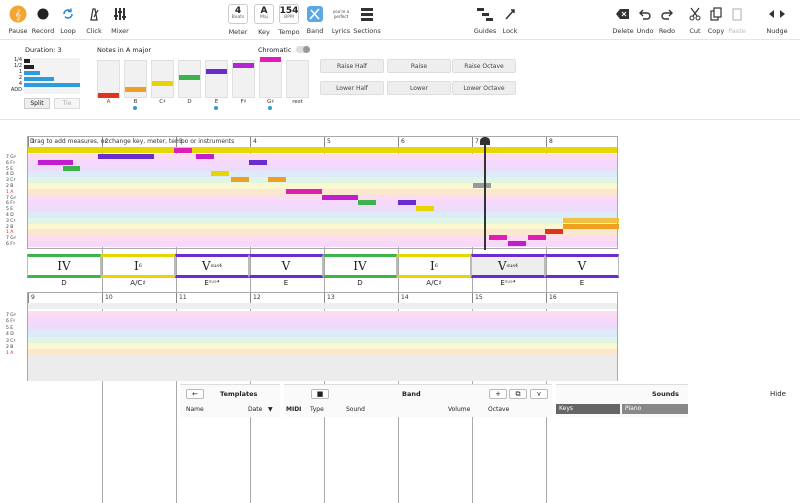  What do you see at coordinates (287, 142) in the screenshot?
I see `measure-4: 4` at bounding box center [287, 142].